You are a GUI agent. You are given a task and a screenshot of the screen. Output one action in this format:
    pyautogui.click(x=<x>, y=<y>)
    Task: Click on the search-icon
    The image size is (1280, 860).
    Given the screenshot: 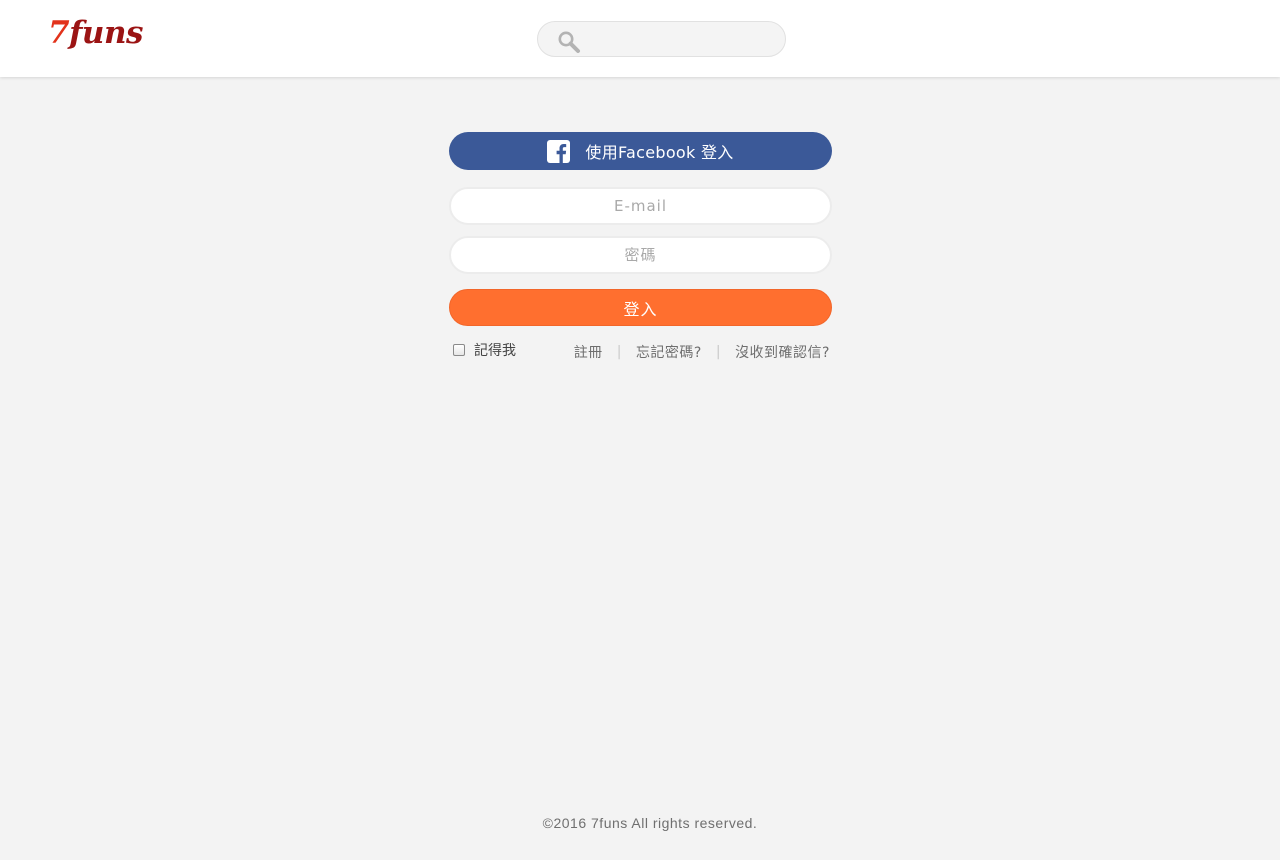 What is the action you would take?
    pyautogui.click(x=569, y=42)
    